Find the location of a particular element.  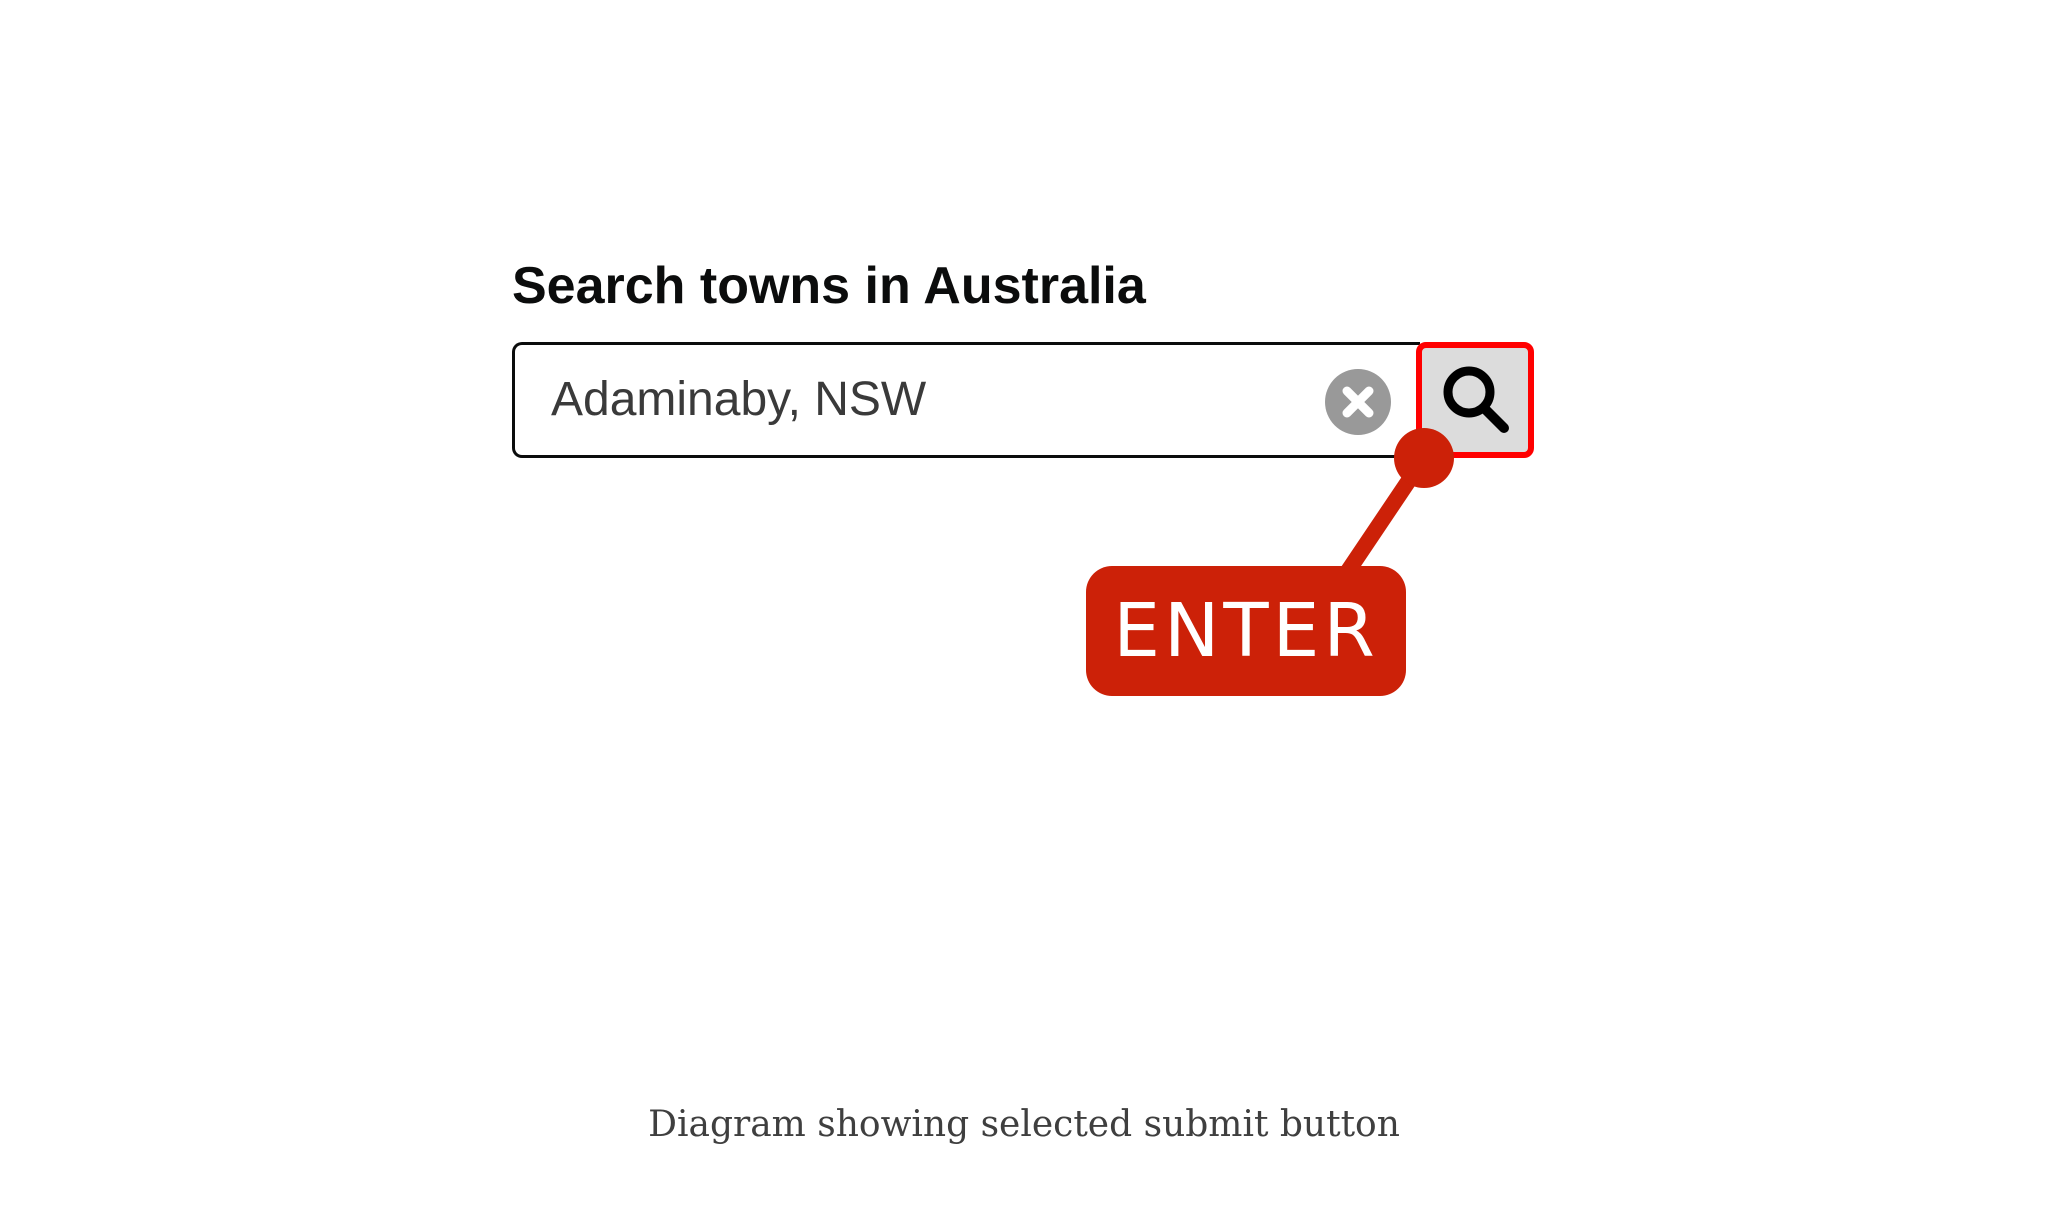

clear-search-button is located at coordinates (1358, 402).